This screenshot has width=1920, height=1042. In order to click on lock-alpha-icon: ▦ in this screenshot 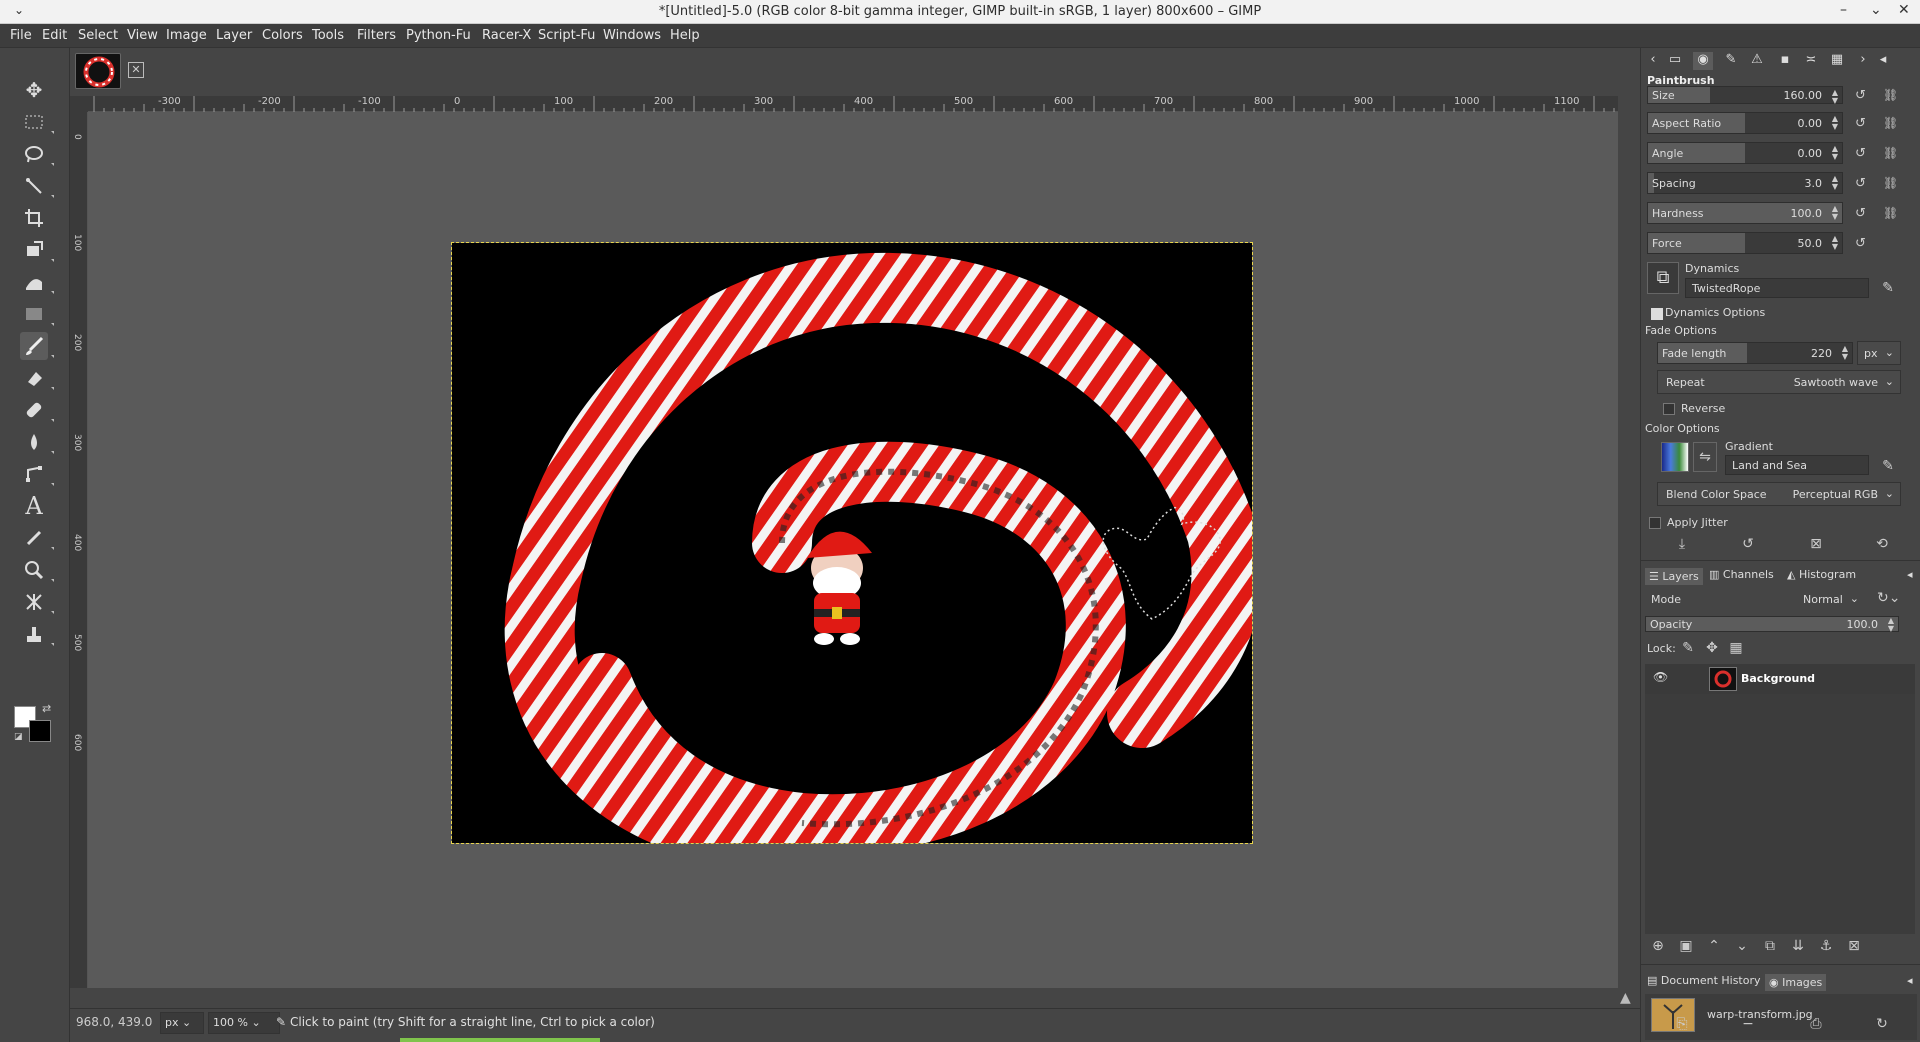, I will do `click(1736, 650)`.